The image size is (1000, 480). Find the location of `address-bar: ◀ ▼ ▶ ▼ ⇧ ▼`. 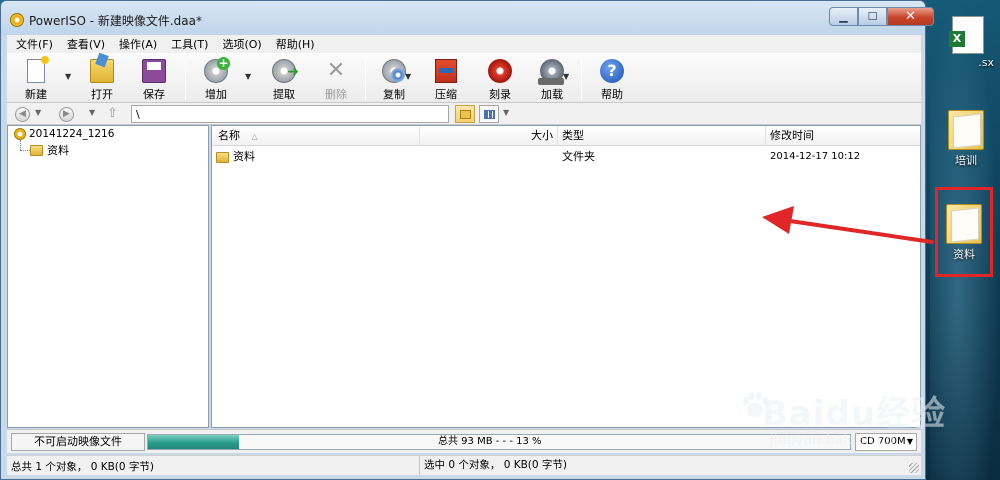

address-bar: ◀ ▼ ▶ ▼ ⇧ ▼ is located at coordinates (464, 114).